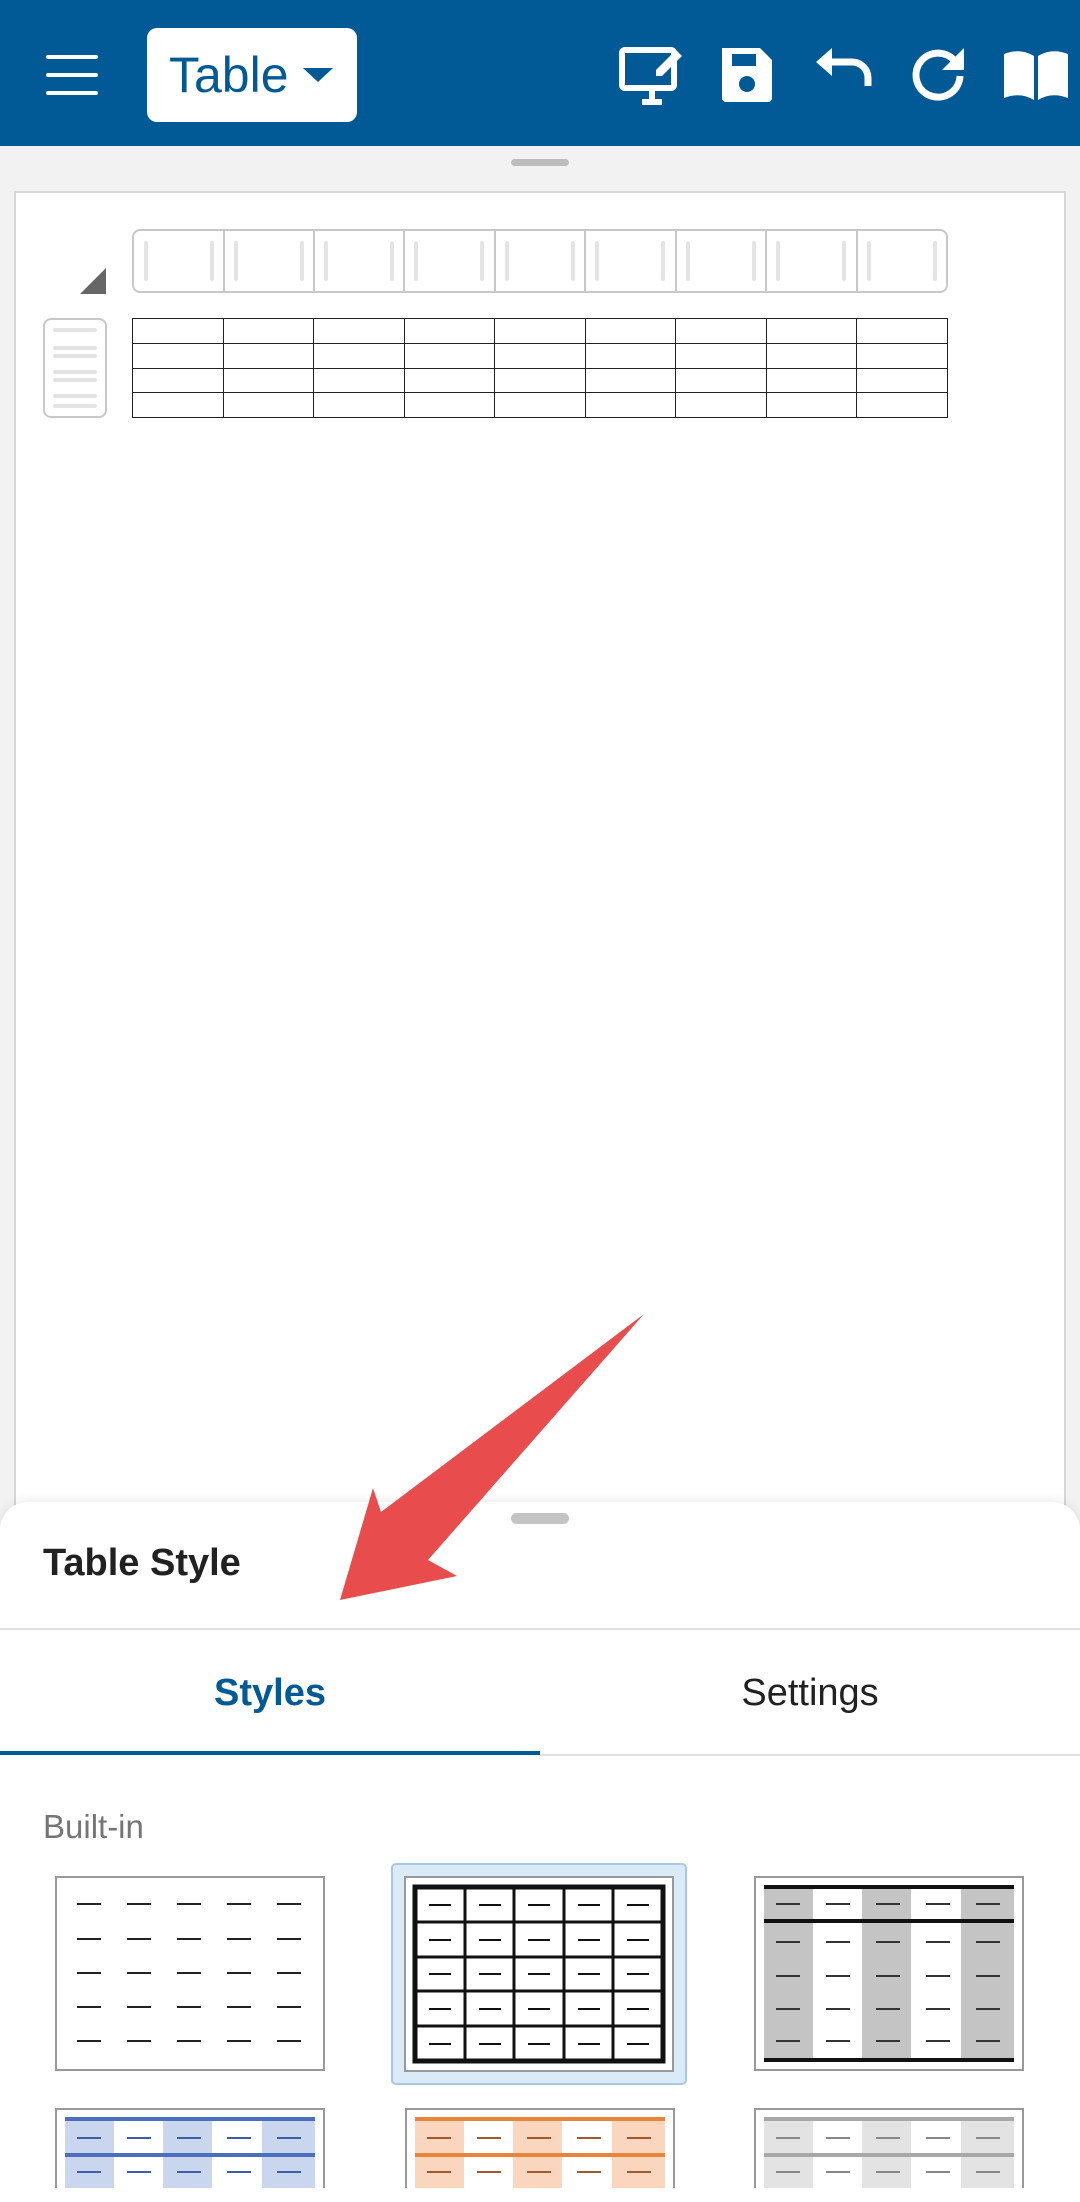 This screenshot has width=1080, height=2202. What do you see at coordinates (939, 75) in the screenshot?
I see `redo-icon` at bounding box center [939, 75].